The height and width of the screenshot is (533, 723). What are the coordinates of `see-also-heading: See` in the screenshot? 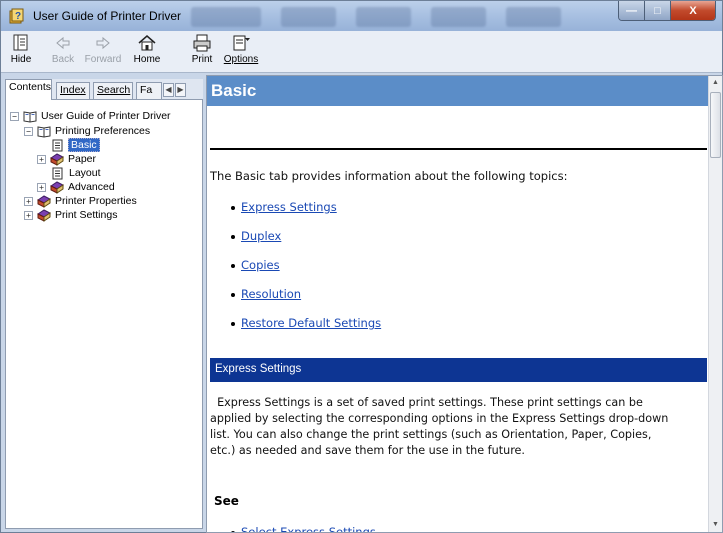 It's located at (226, 501).